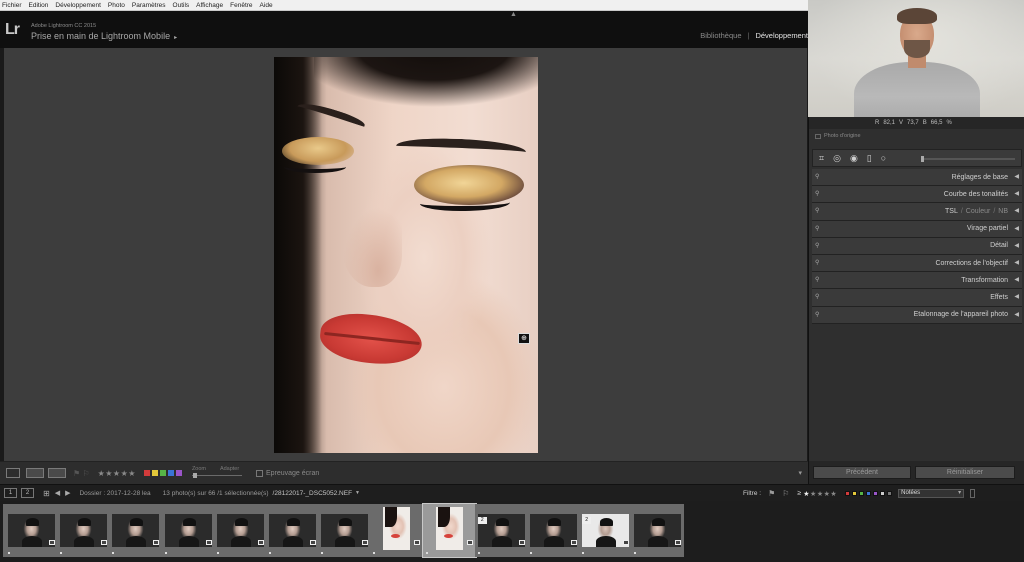 This screenshot has width=1024, height=562. What do you see at coordinates (12, 5) in the screenshot?
I see `menu-fichier: Fichier` at bounding box center [12, 5].